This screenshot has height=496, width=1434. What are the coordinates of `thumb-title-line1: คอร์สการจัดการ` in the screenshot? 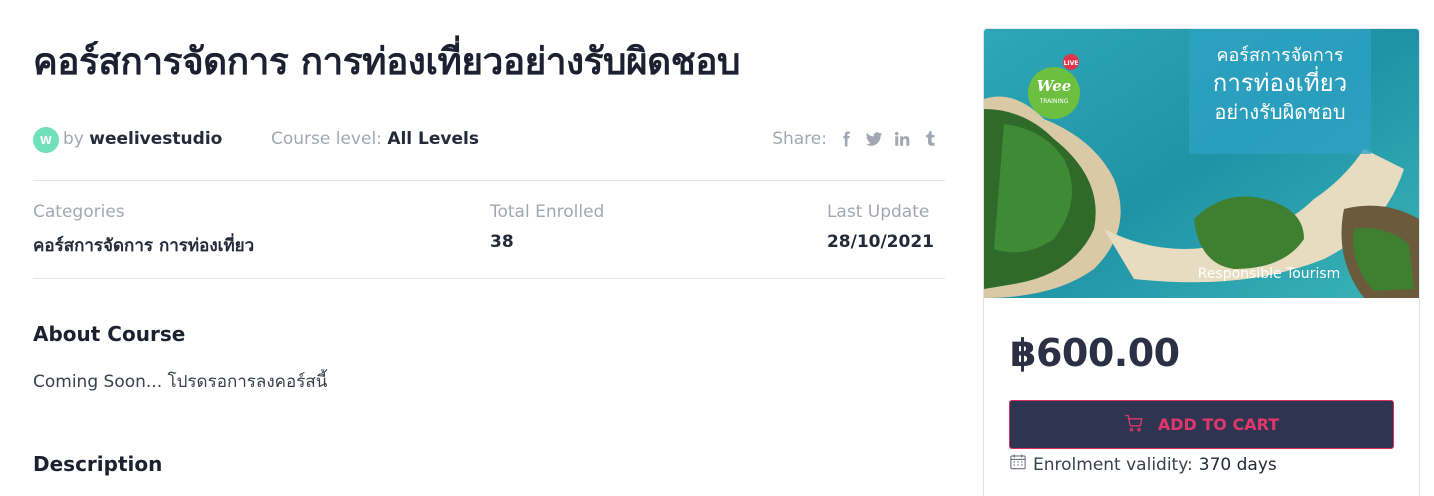 It's located at (1279, 55).